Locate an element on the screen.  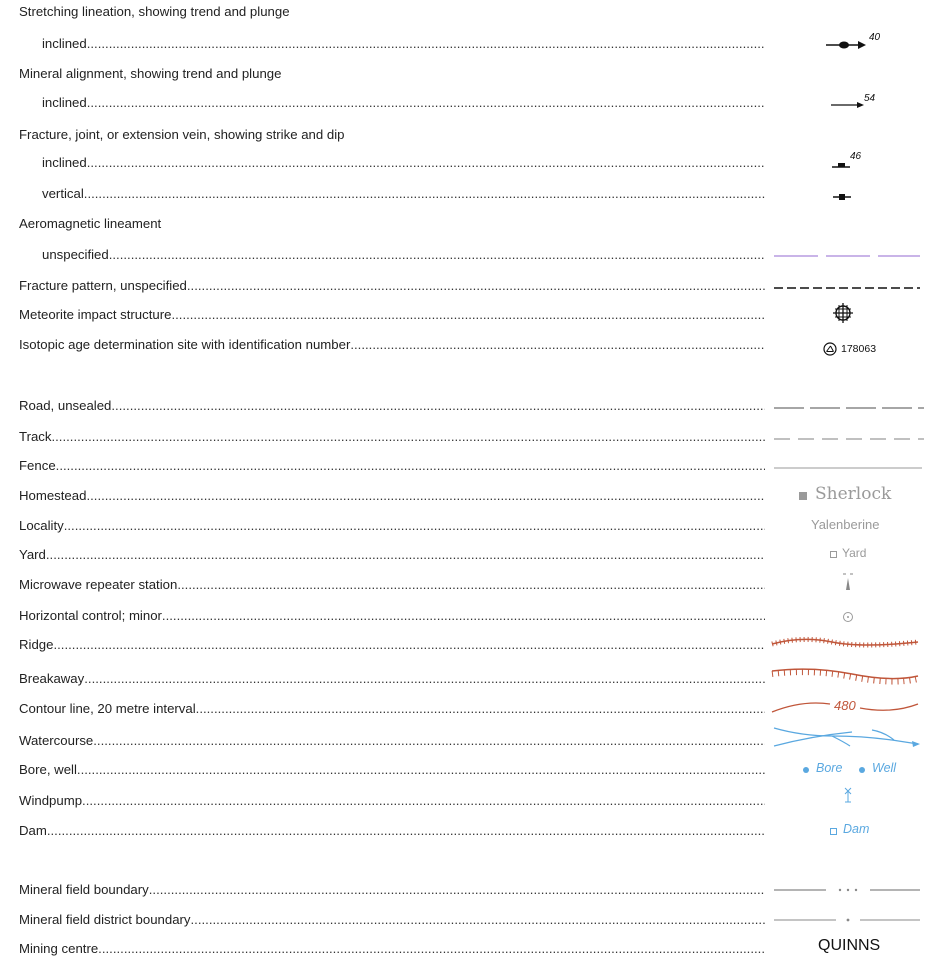
legend-entry-dam: Dam is located at coordinates (392, 831).